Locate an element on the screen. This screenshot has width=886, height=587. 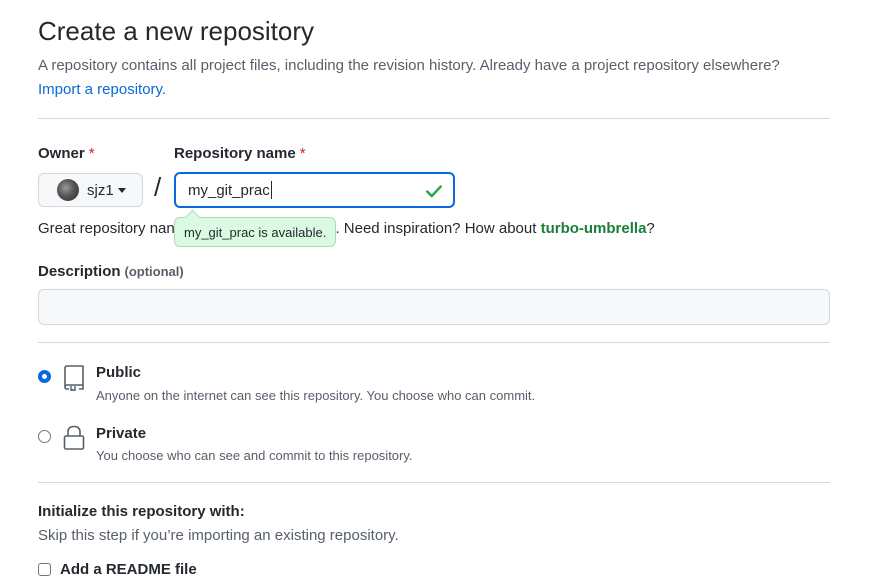
description-input is located at coordinates (434, 307).